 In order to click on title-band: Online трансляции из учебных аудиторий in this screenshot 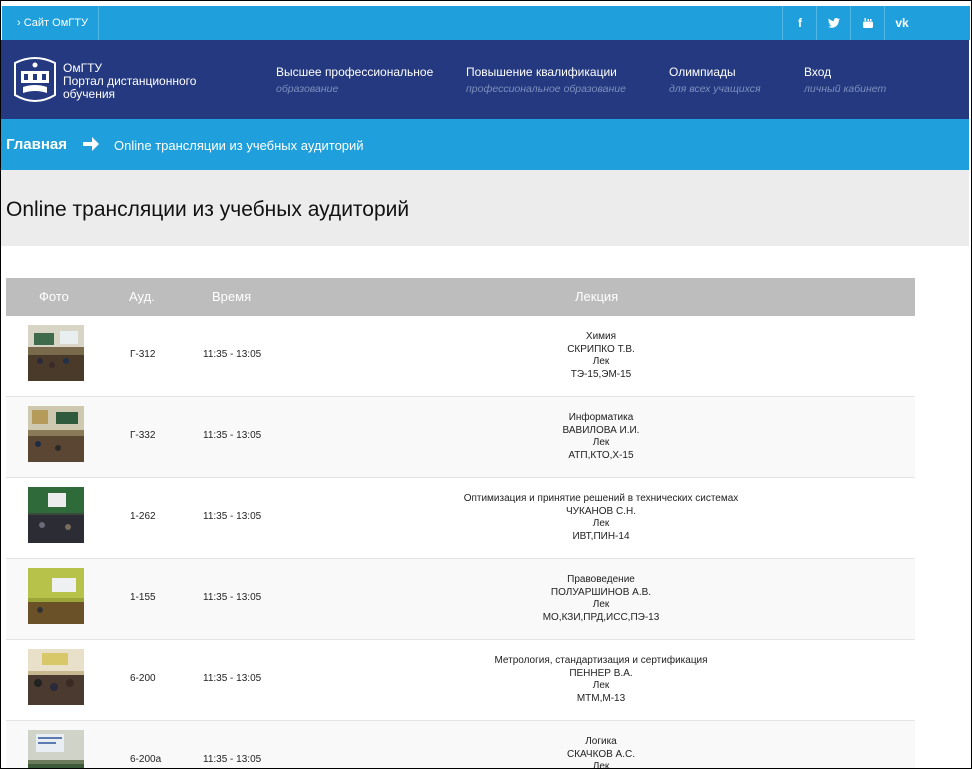, I will do `click(485, 208)`.